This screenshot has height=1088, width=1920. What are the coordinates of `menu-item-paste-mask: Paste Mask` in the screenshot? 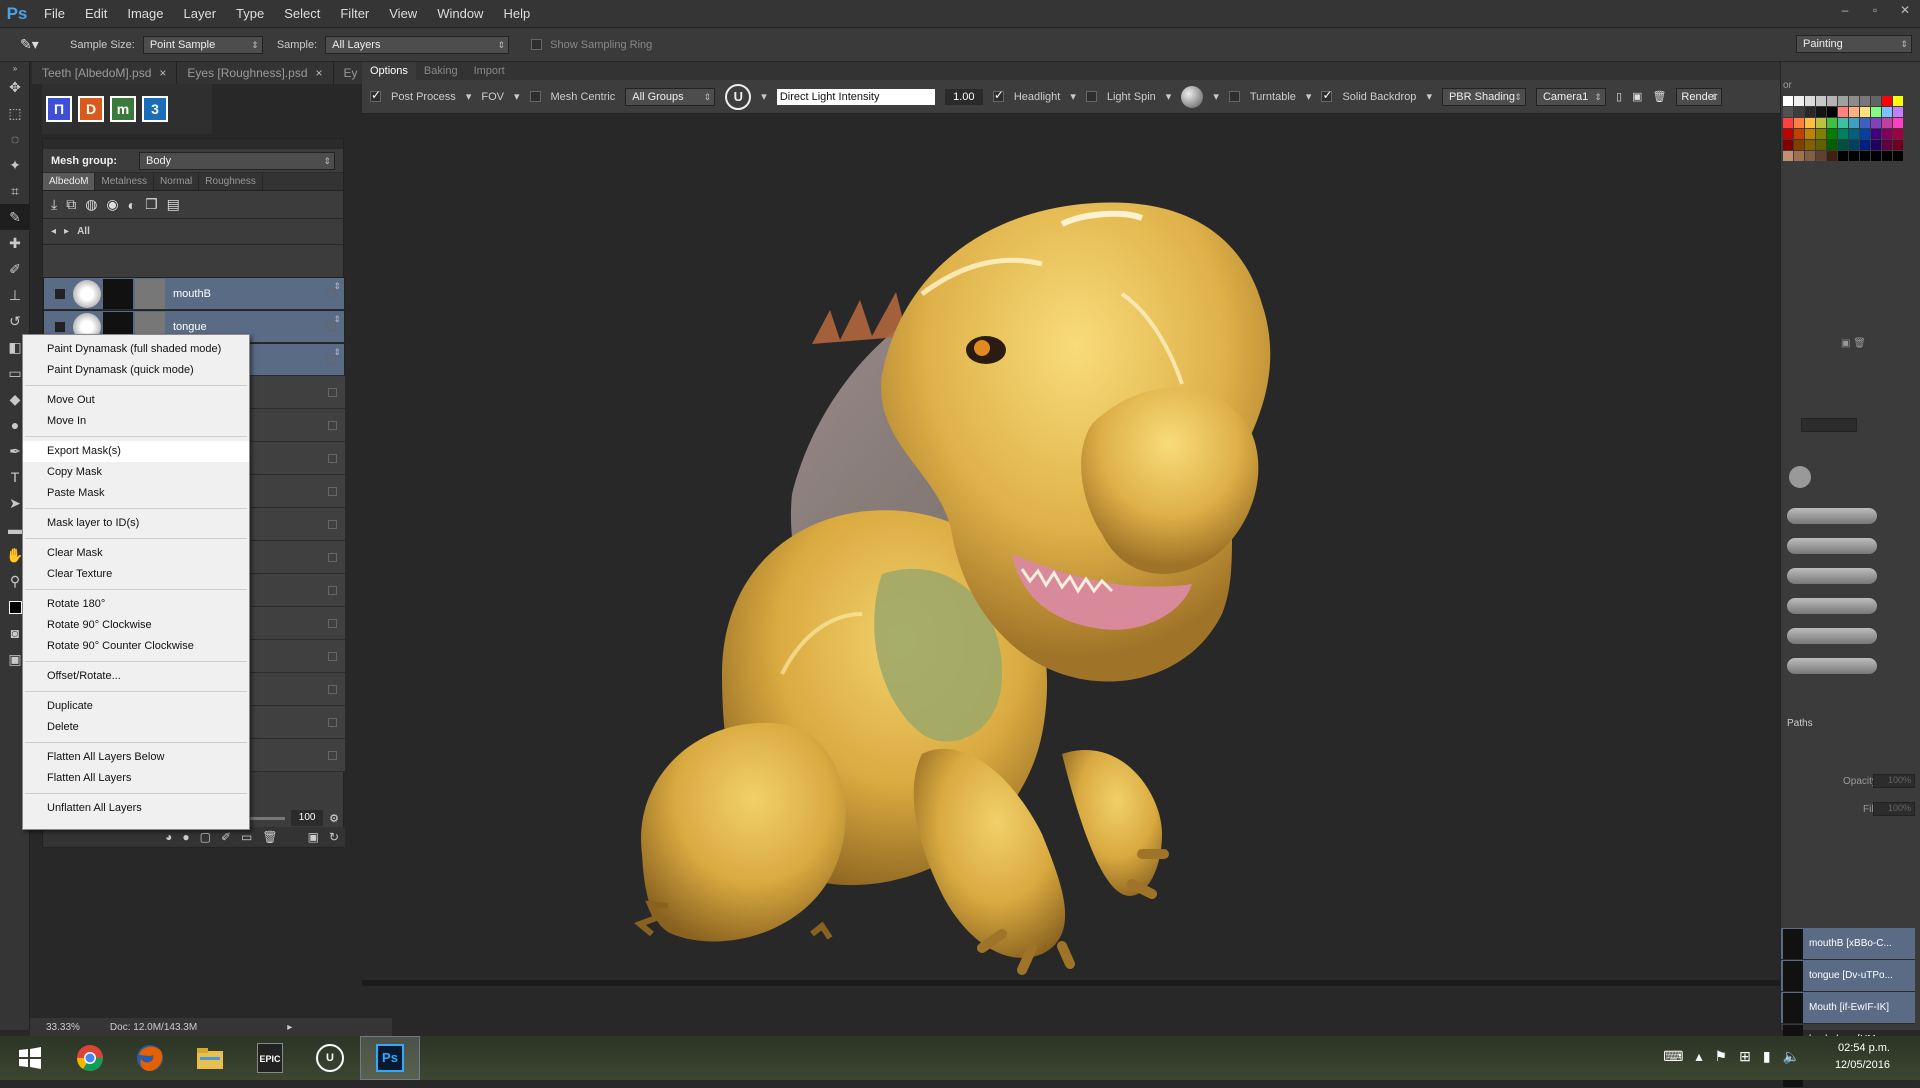 It's located at (136, 493).